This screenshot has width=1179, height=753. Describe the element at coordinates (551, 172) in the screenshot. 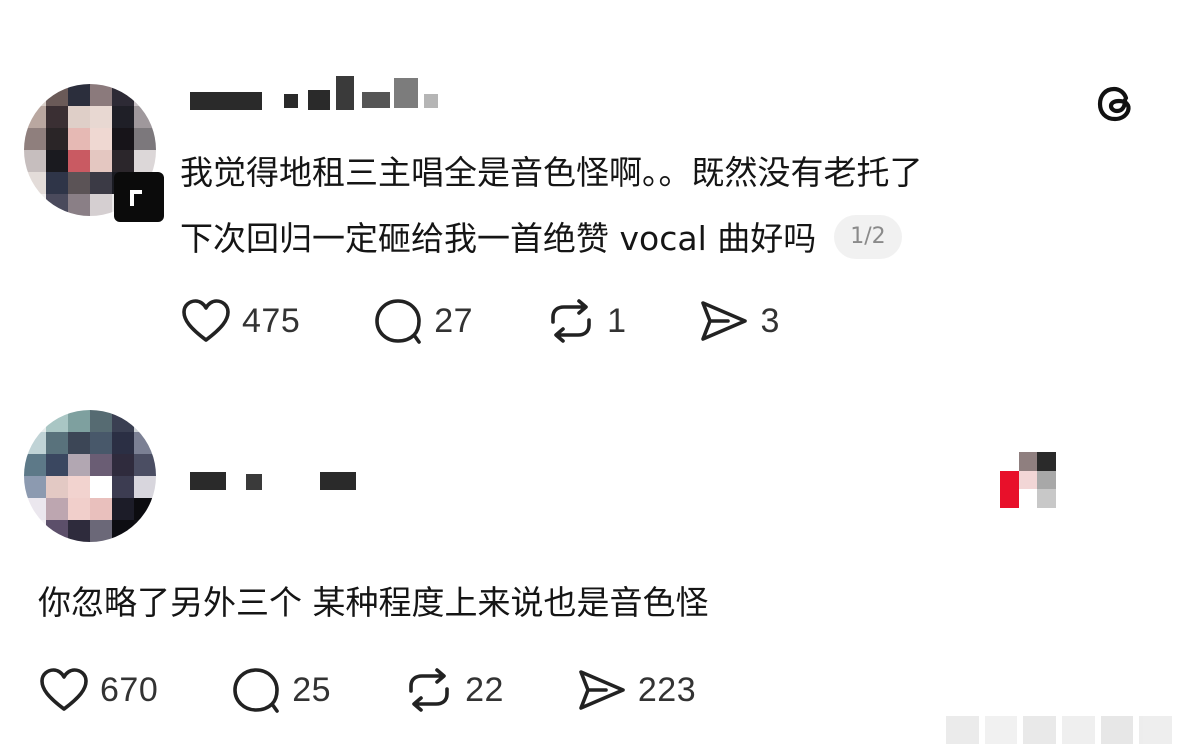

I see `post-text-line-1: 我觉得地租三主唱全是音色怪啊。。既然没有老托了` at that location.